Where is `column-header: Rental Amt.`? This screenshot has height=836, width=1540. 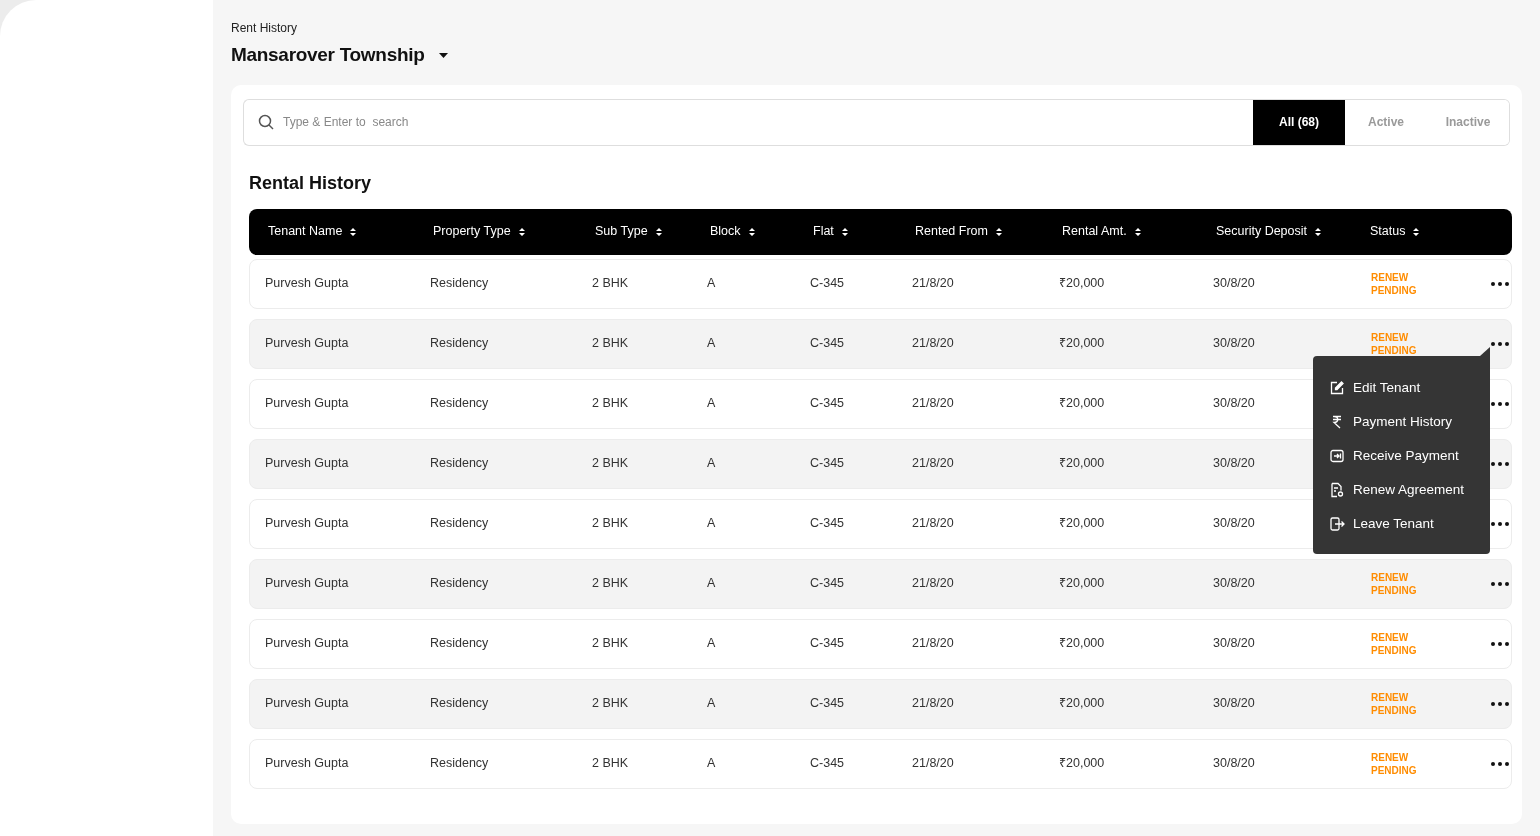
column-header: Rental Amt. is located at coordinates (1094, 231).